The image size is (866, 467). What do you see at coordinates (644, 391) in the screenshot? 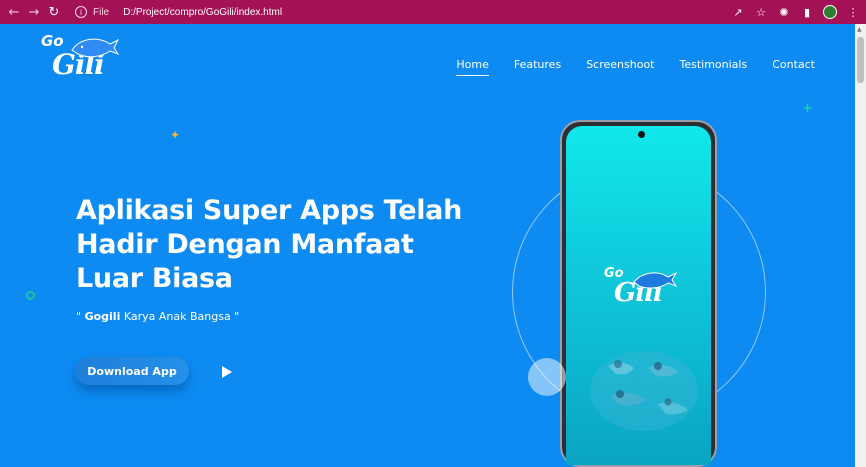
I see `divers-illustration` at bounding box center [644, 391].